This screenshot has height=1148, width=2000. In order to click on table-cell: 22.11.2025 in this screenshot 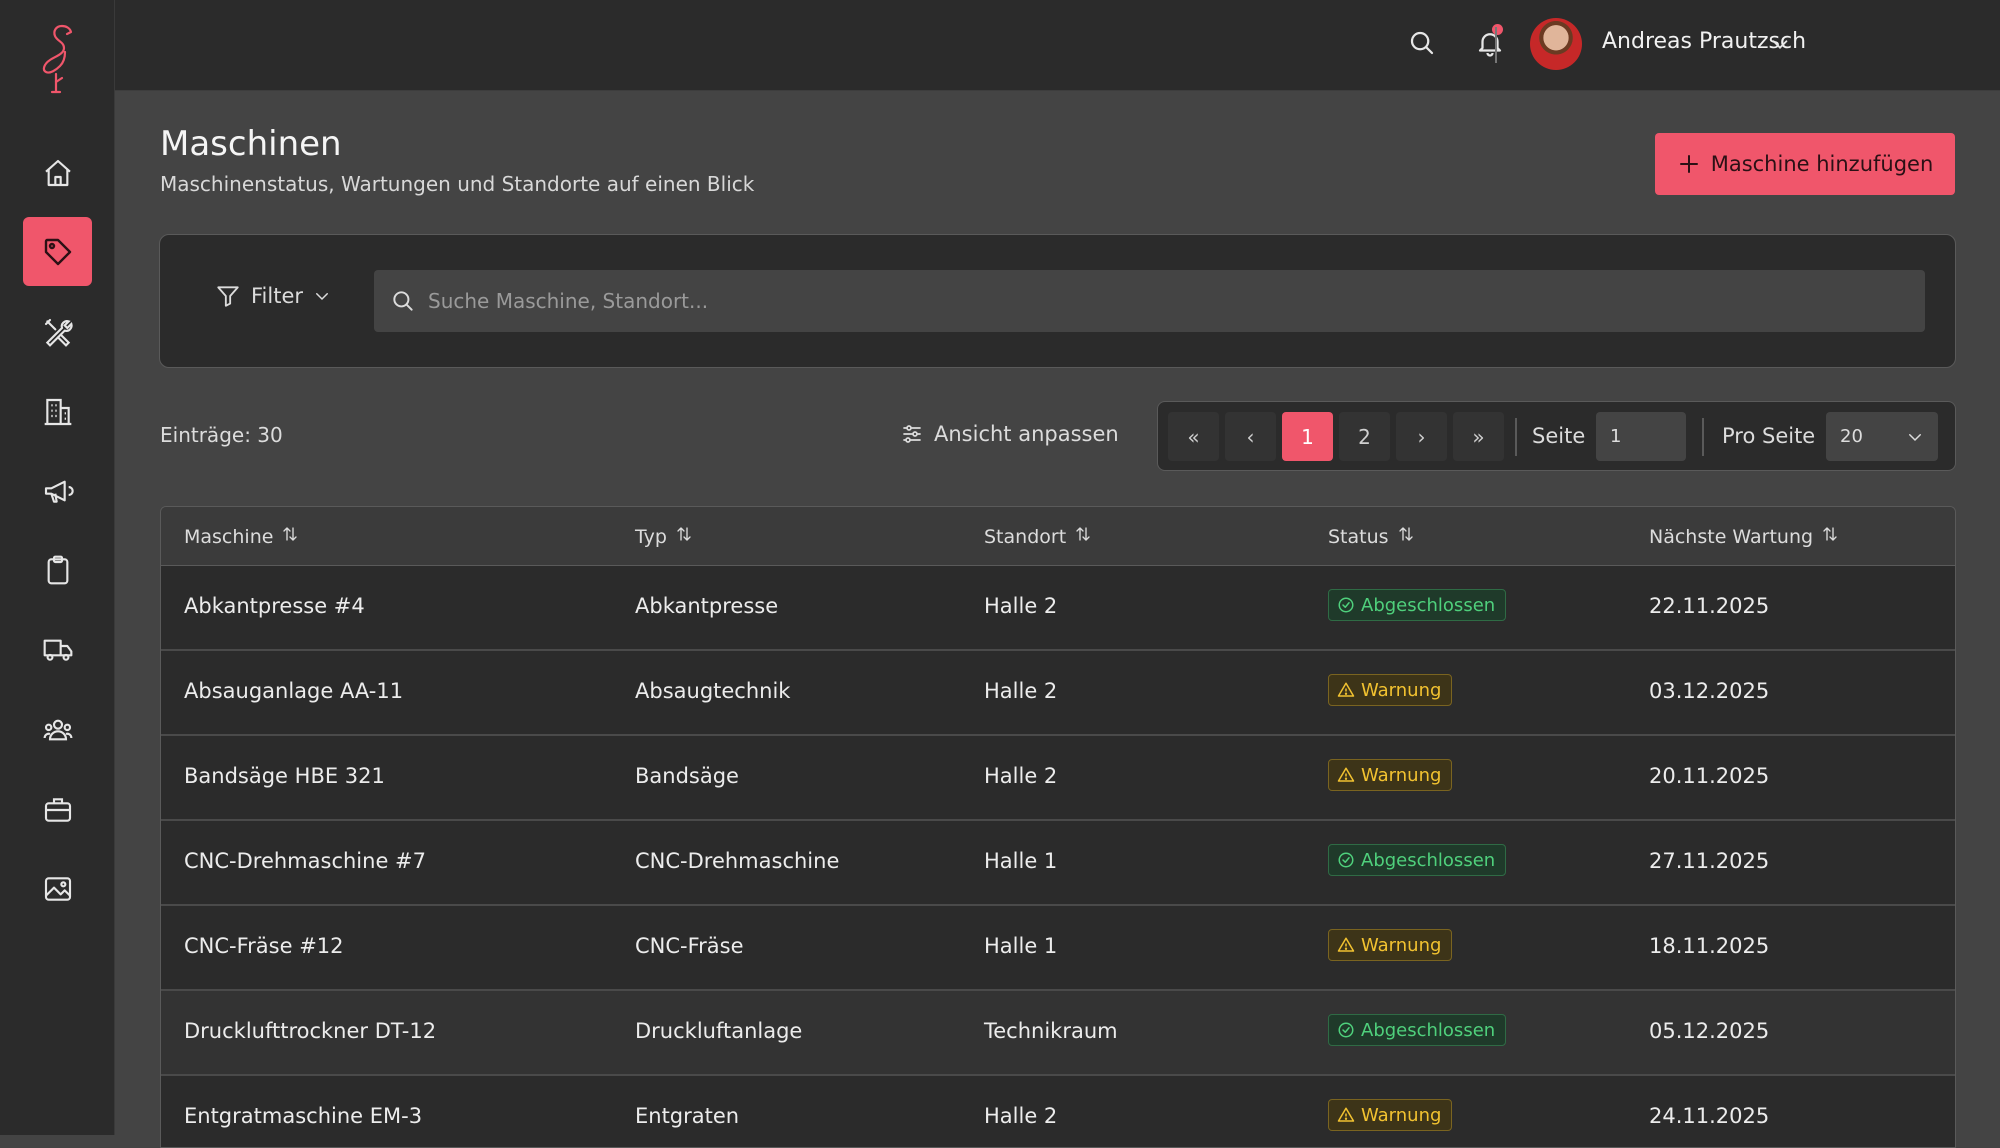, I will do `click(1709, 606)`.